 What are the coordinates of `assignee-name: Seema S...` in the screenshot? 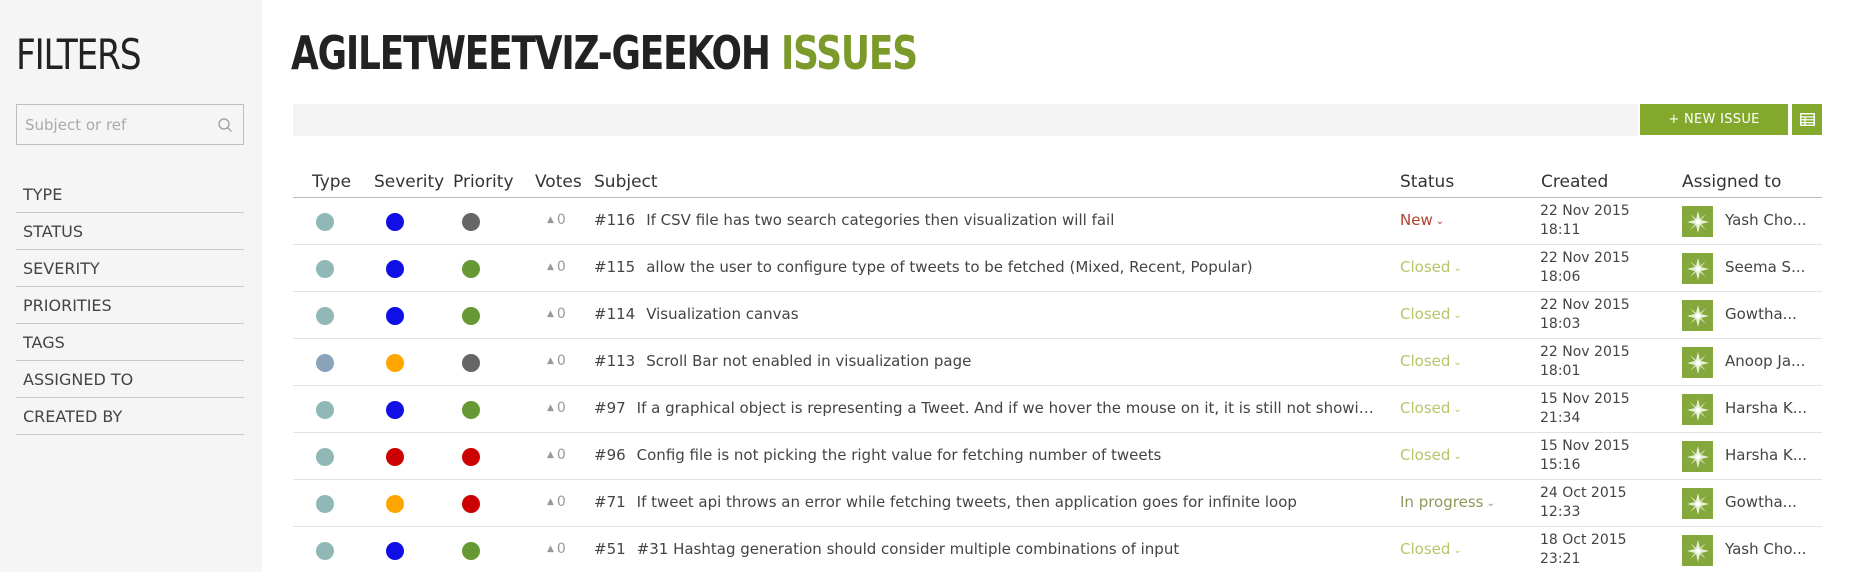 It's located at (1765, 267).